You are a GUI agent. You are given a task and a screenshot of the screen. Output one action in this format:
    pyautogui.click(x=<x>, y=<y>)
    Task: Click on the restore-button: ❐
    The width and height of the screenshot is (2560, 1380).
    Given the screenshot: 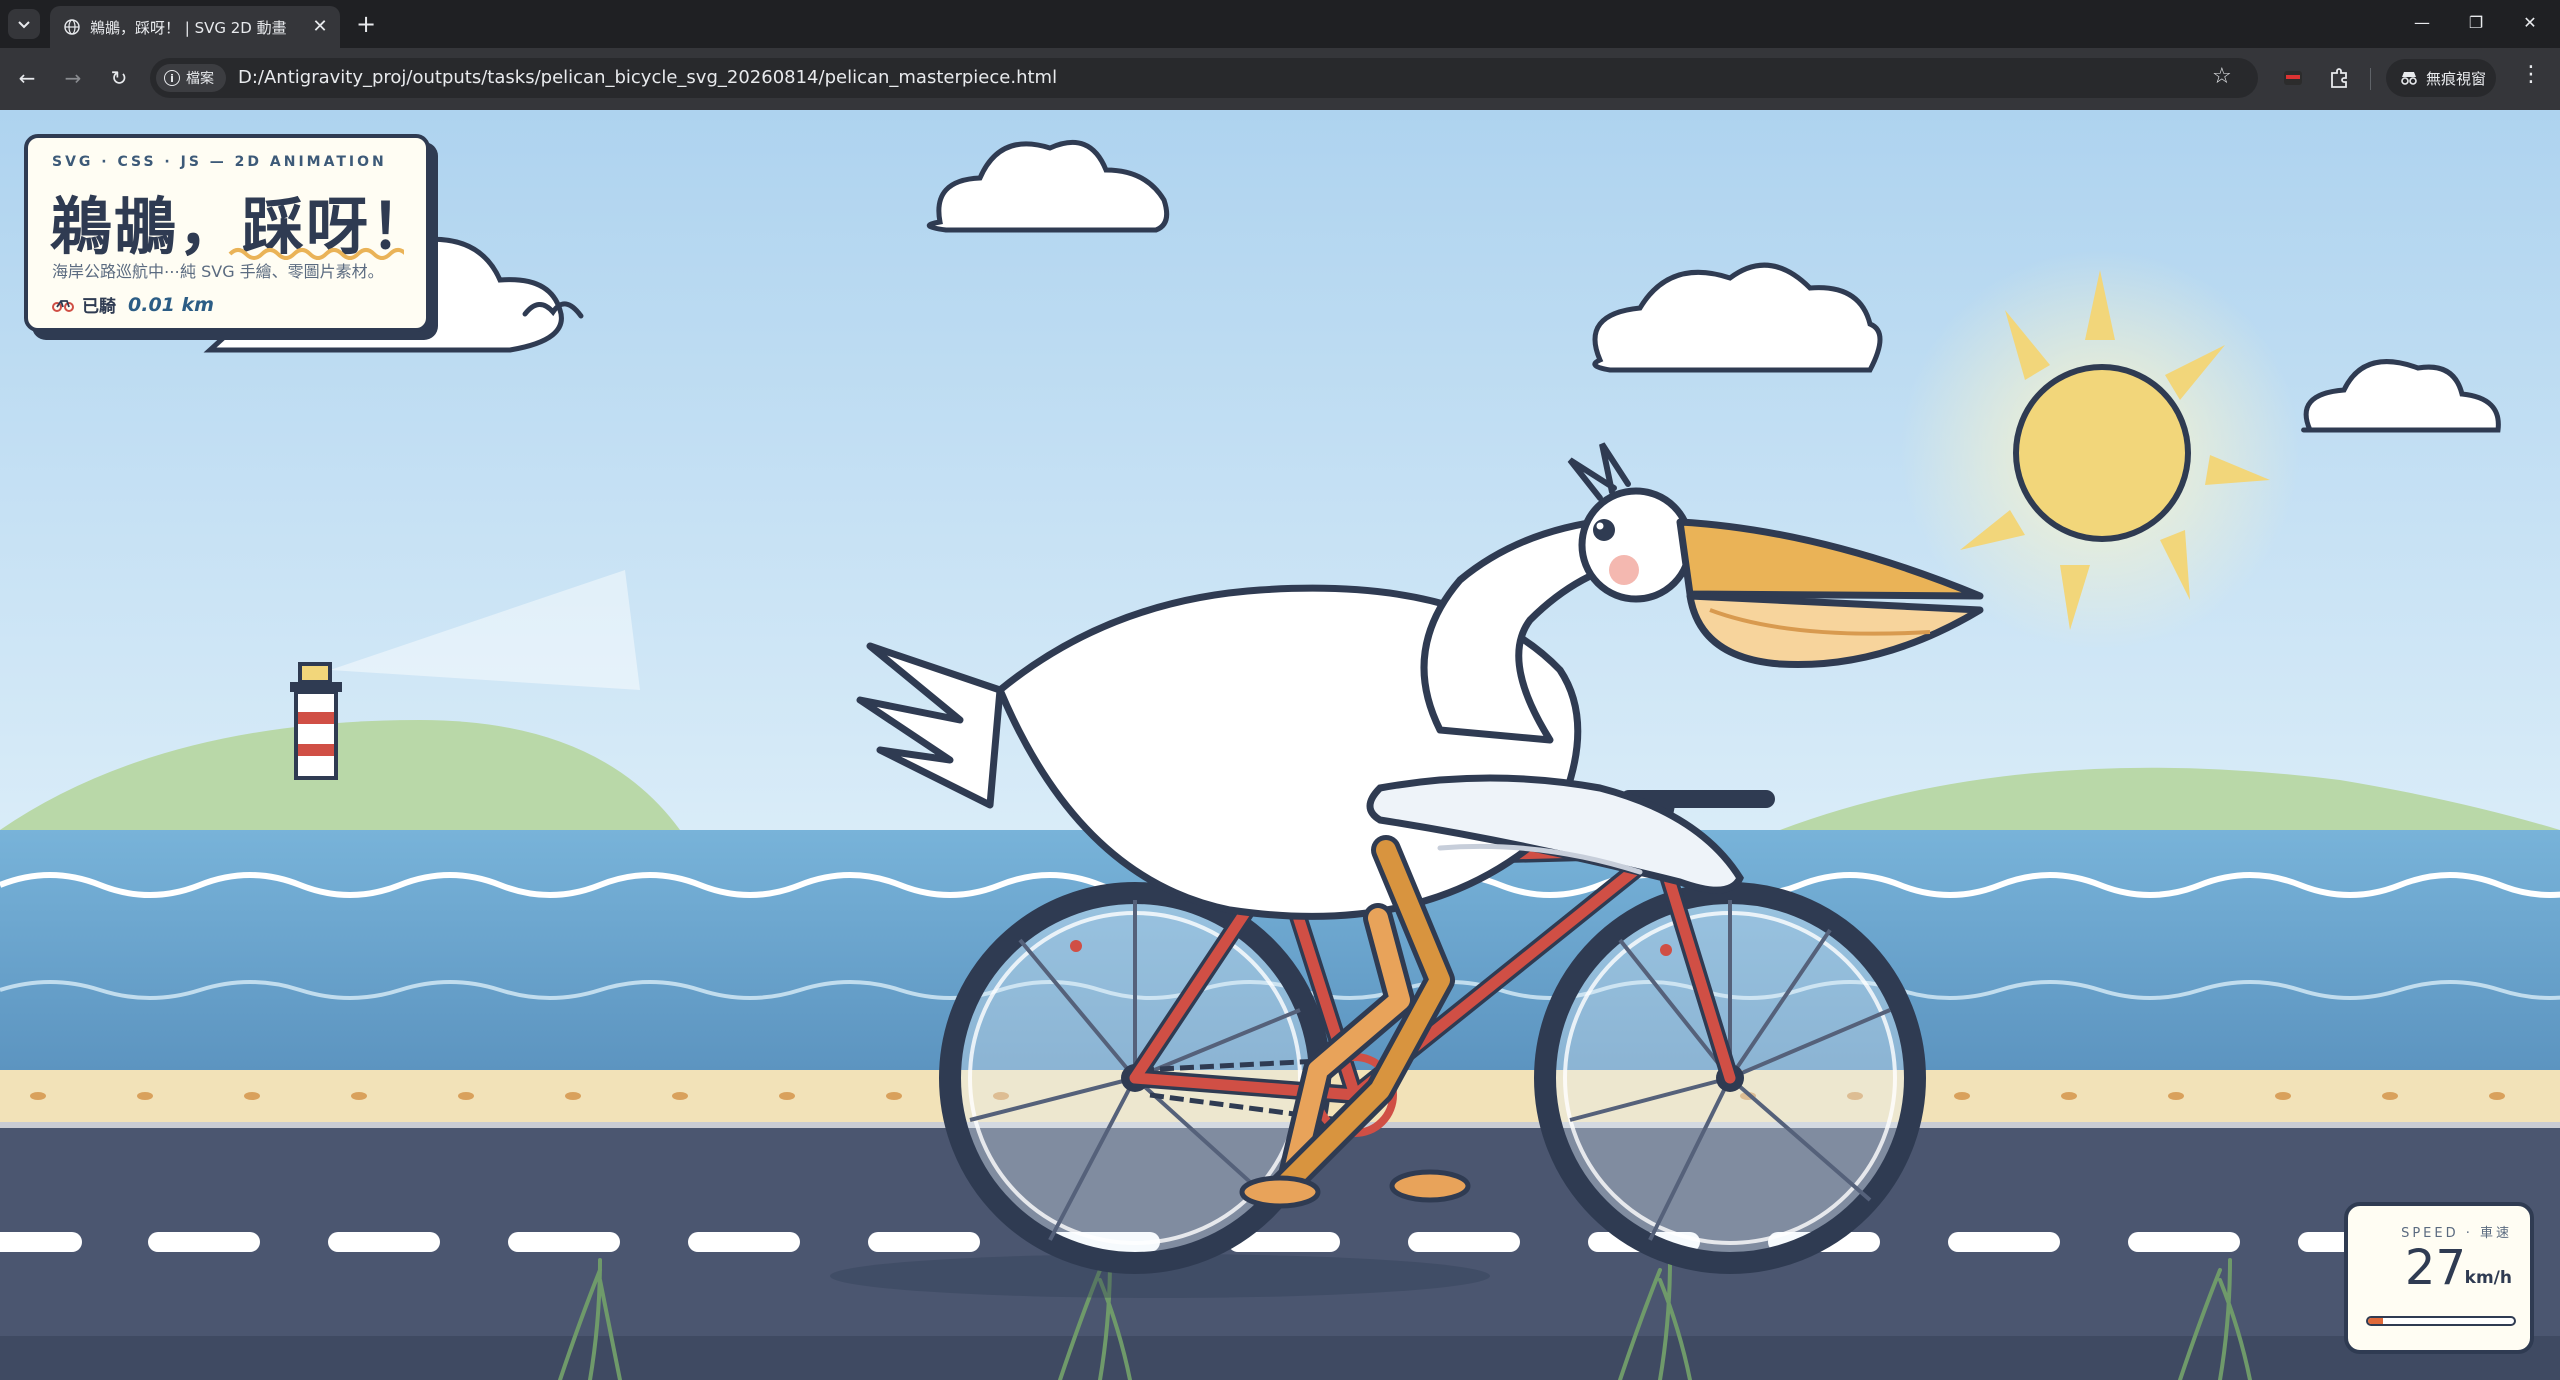 What is the action you would take?
    pyautogui.click(x=2476, y=23)
    